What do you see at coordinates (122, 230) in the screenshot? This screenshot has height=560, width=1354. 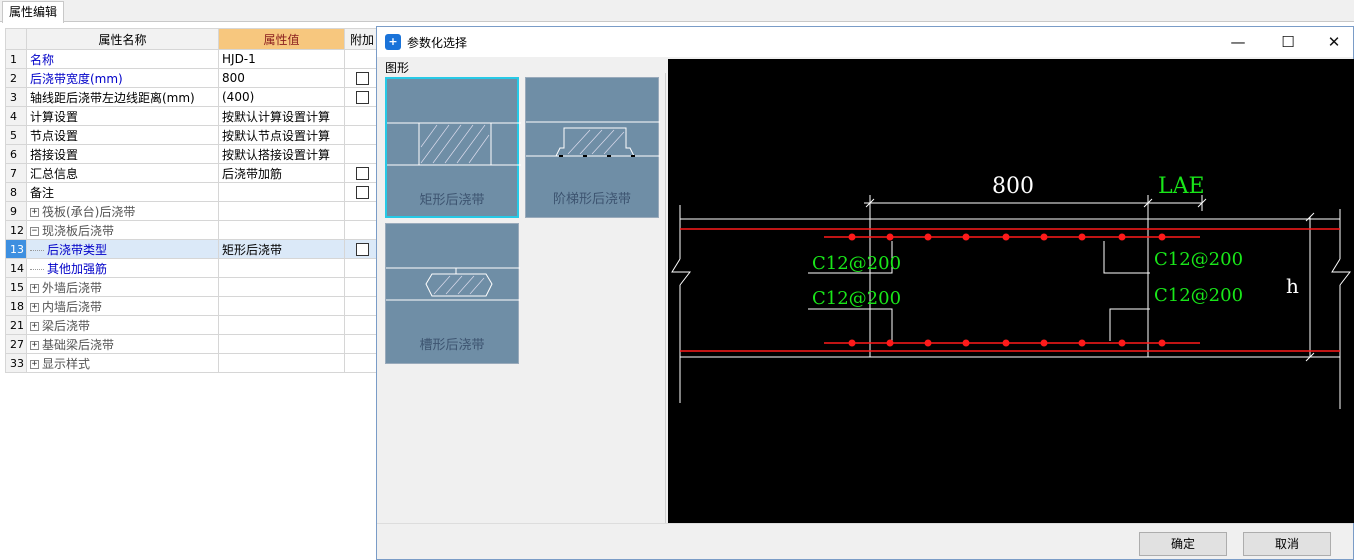 I see `property-name-cell: − 现浇板后浇带` at bounding box center [122, 230].